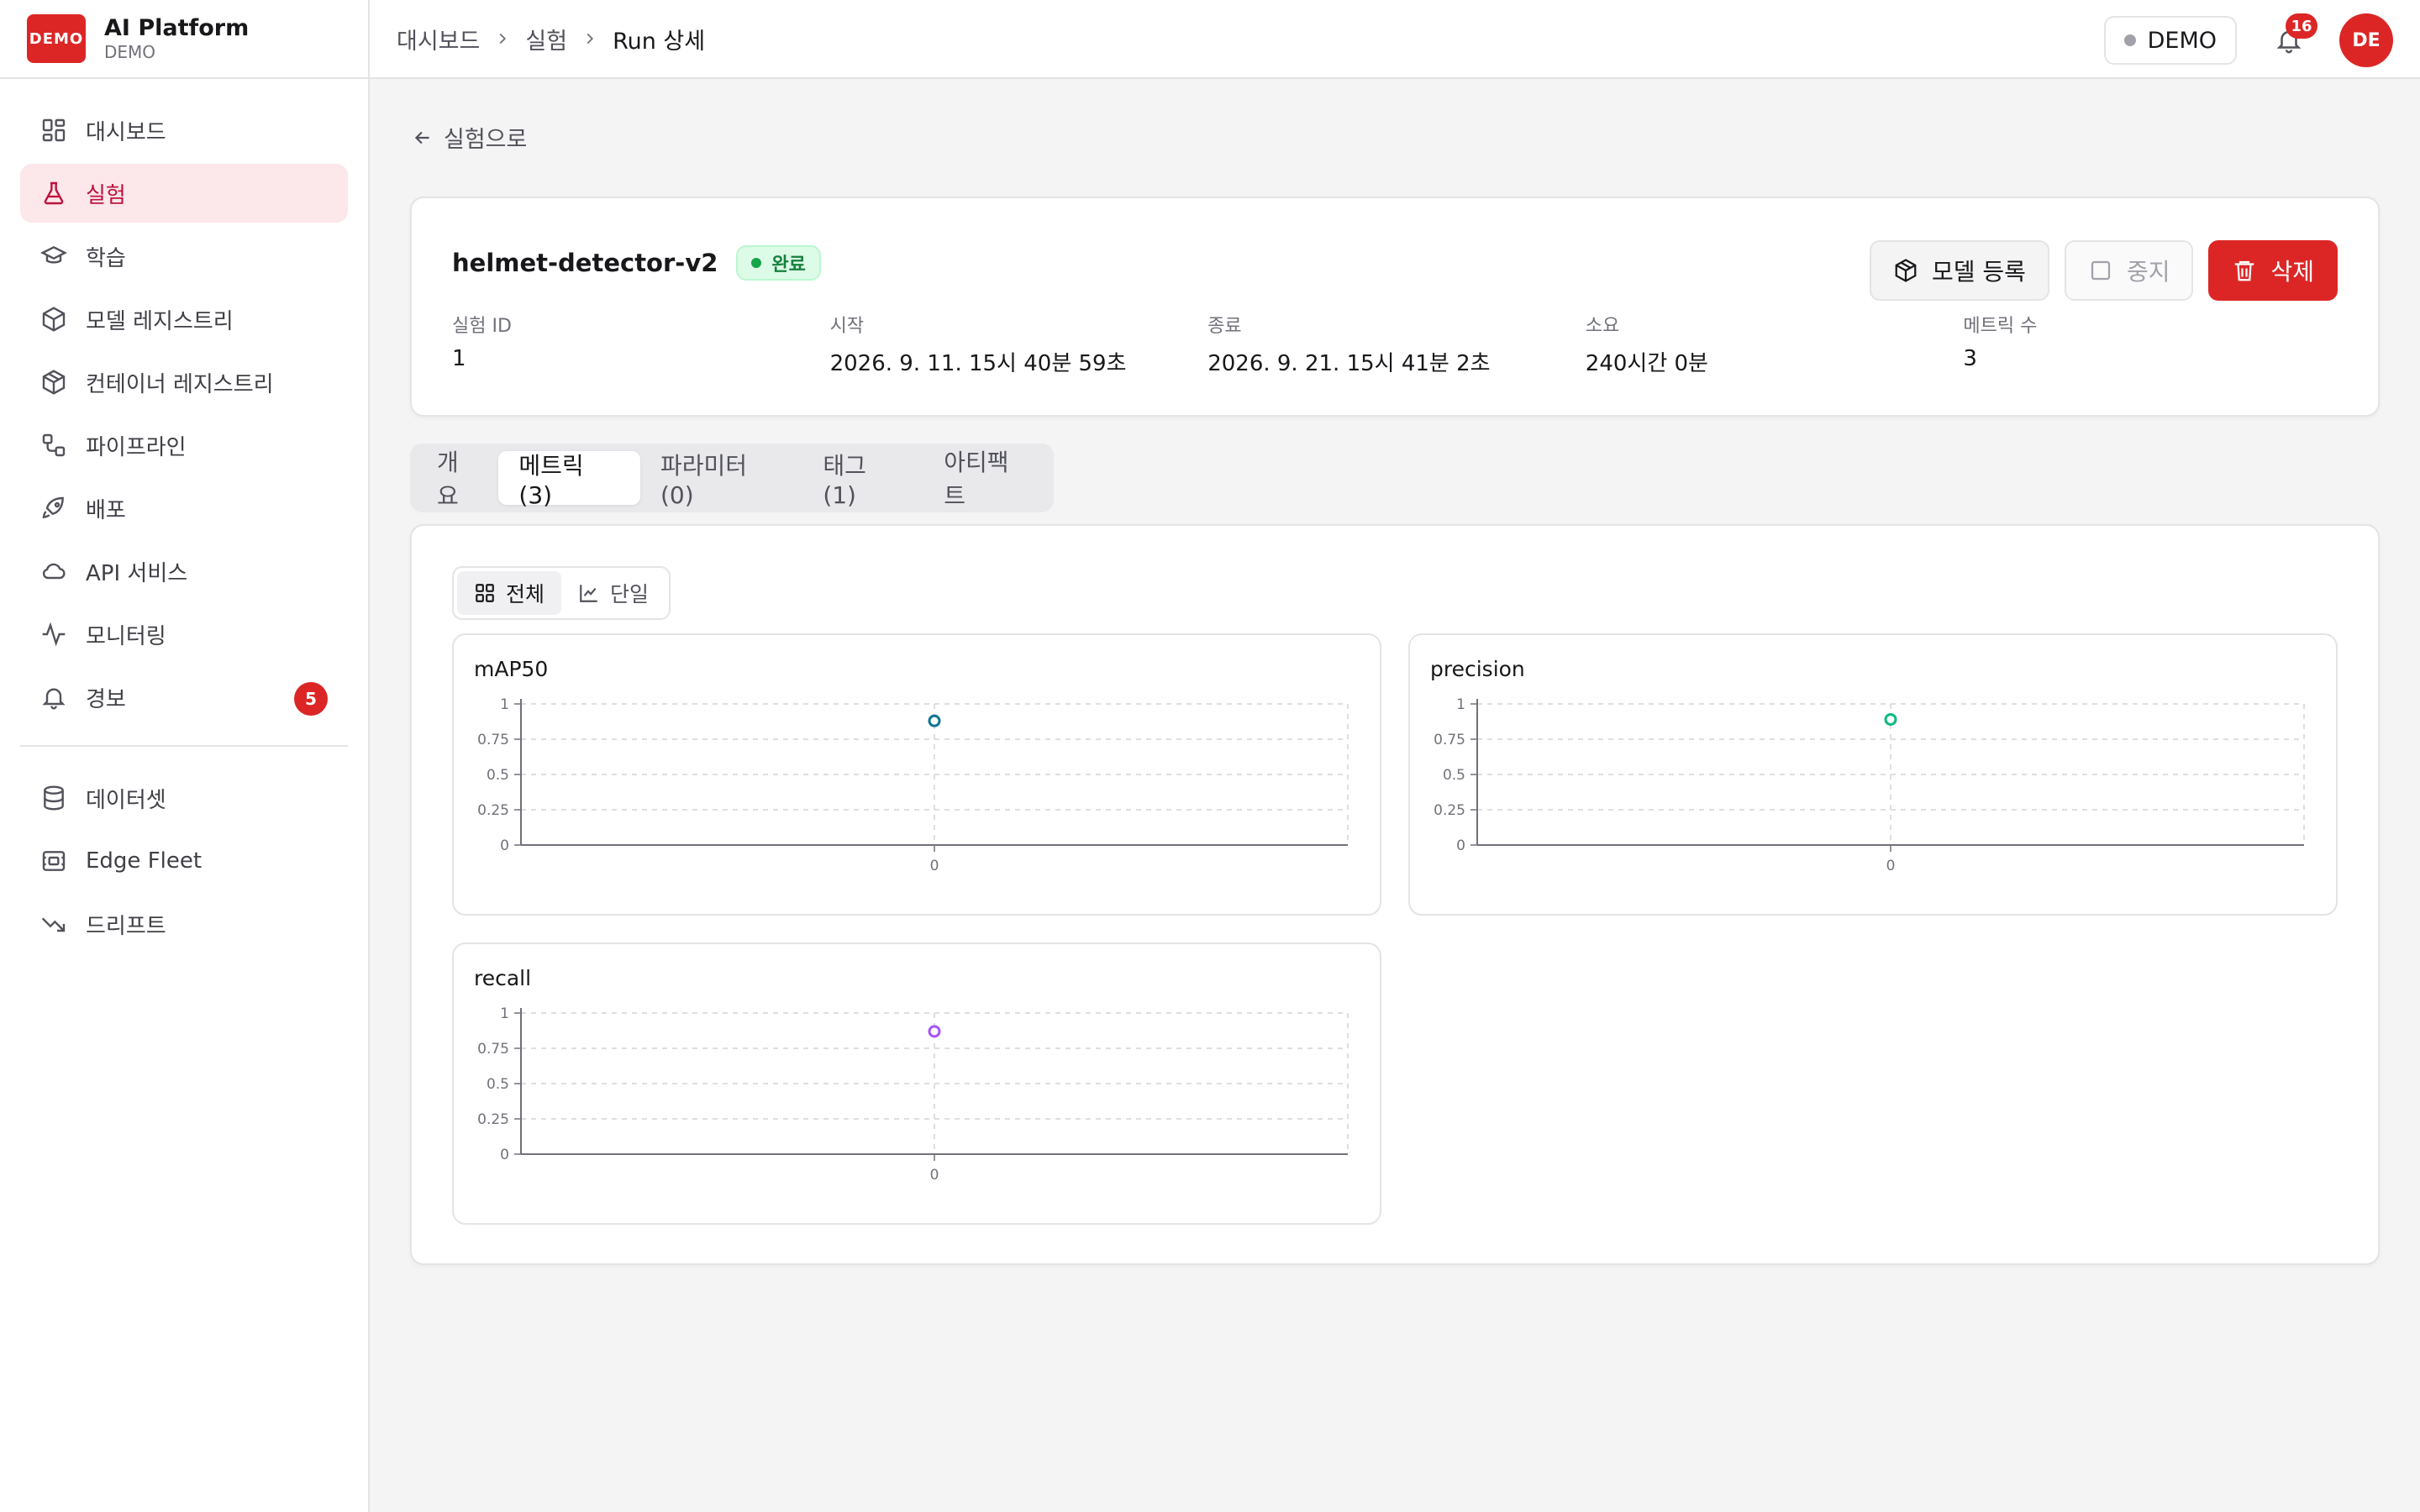 The image size is (2420, 1512). What do you see at coordinates (482, 343) in the screenshot?
I see `meta-experiment-id: 실험 ID 1` at bounding box center [482, 343].